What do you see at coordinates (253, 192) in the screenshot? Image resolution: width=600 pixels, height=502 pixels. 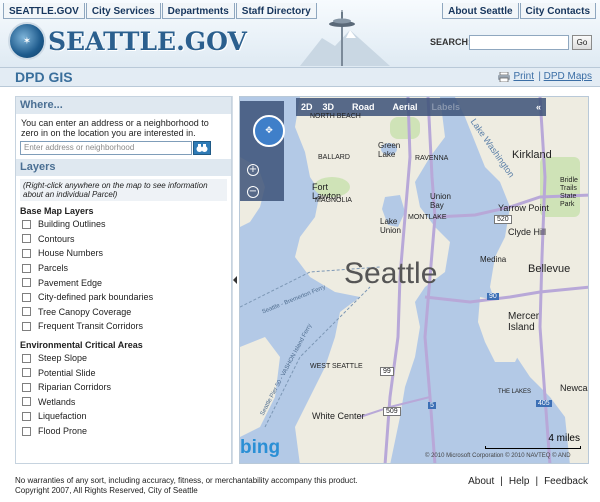 I see `zoom-out-icon: −` at bounding box center [253, 192].